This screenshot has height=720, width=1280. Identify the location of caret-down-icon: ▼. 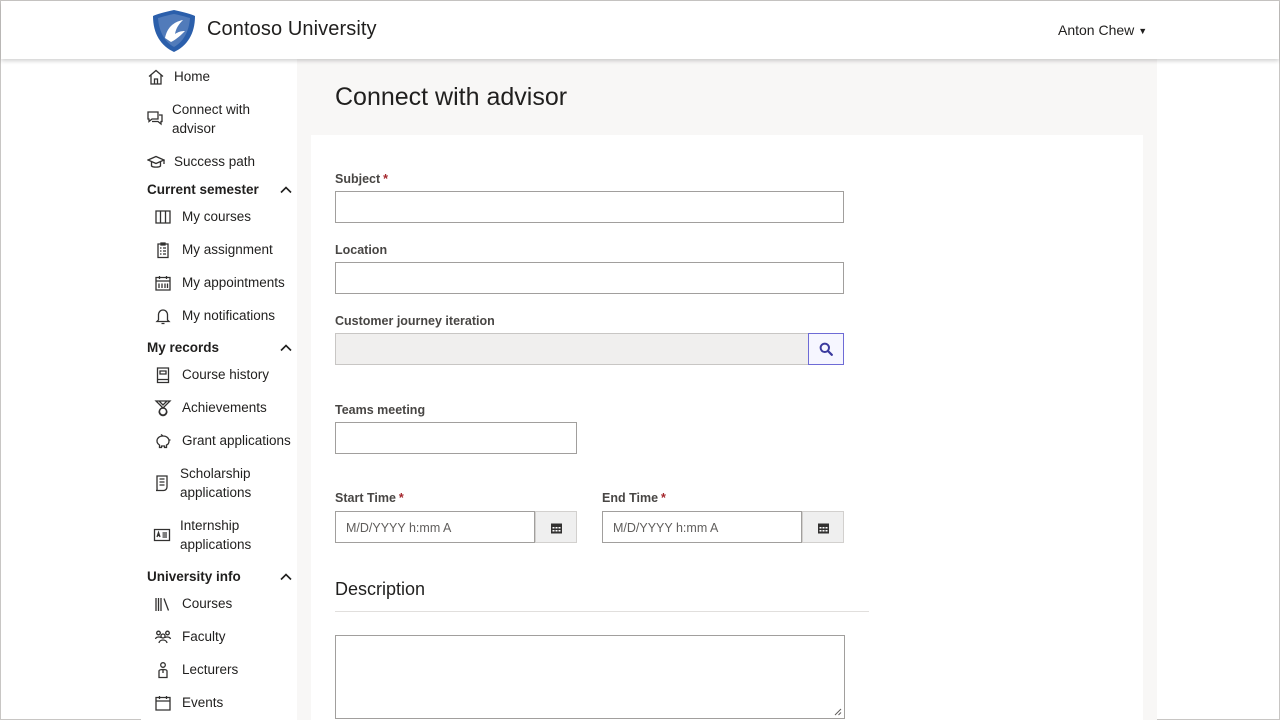
(1143, 31).